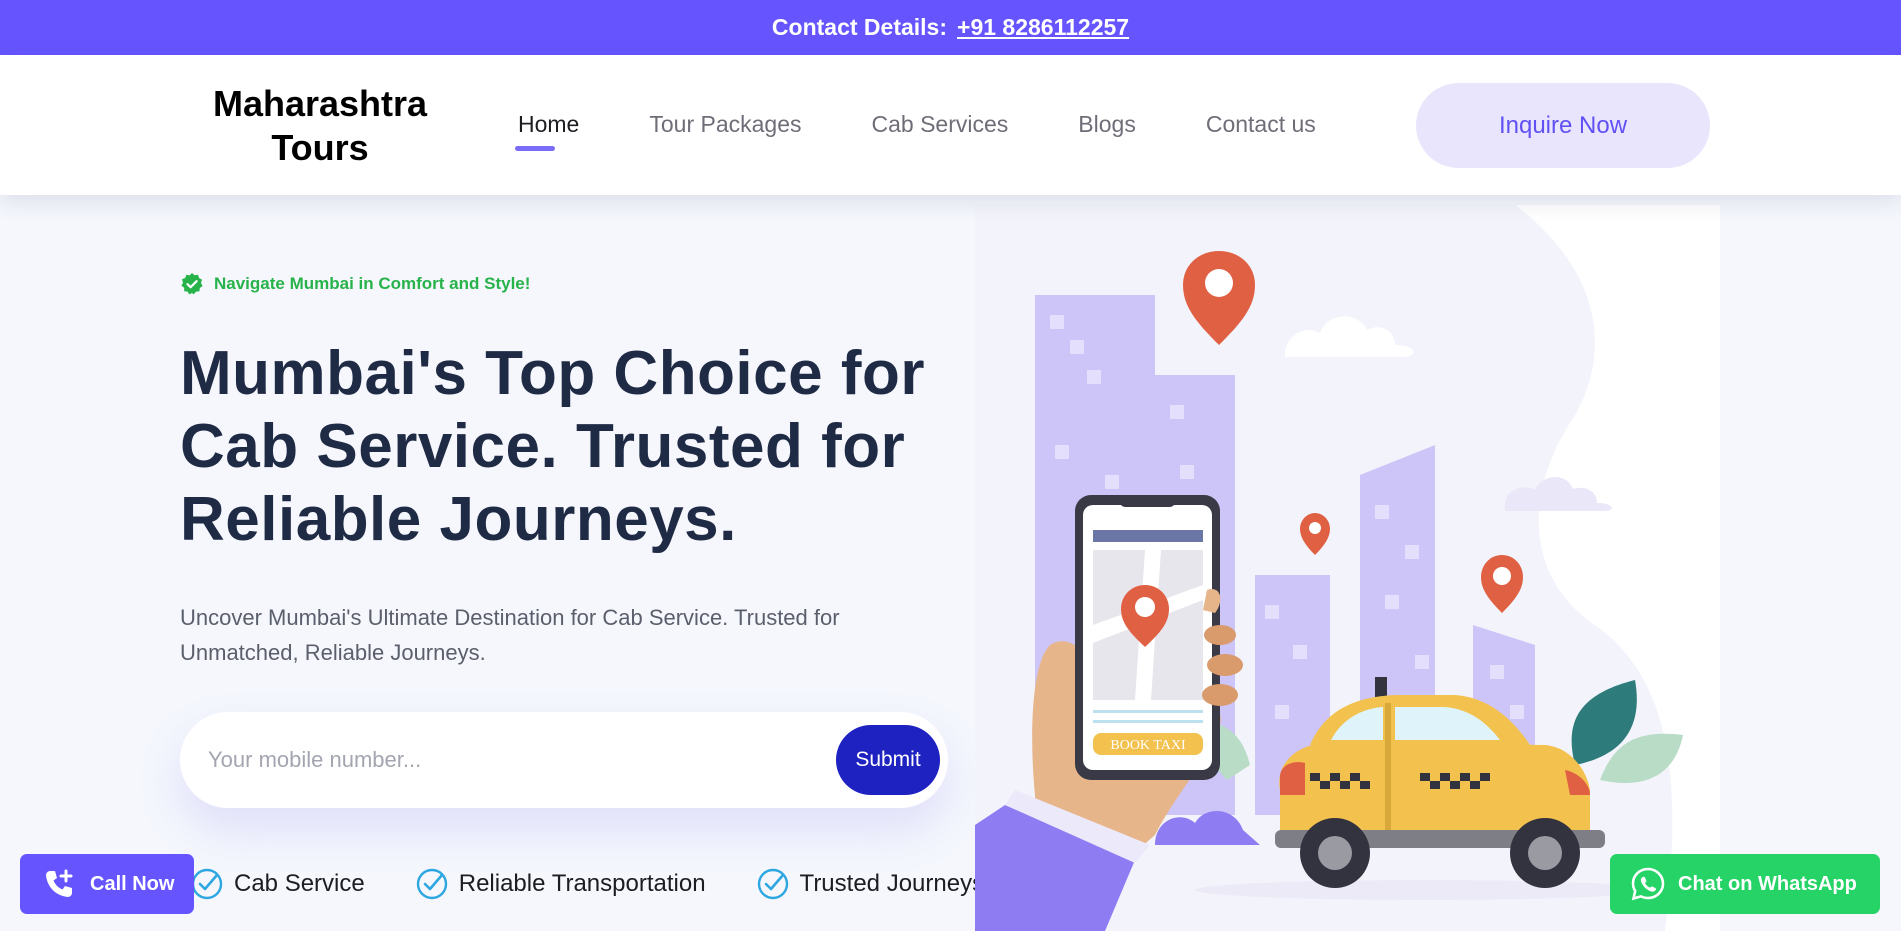  Describe the element at coordinates (320, 103) in the screenshot. I see `logo-line-1: Maharashtra` at that location.